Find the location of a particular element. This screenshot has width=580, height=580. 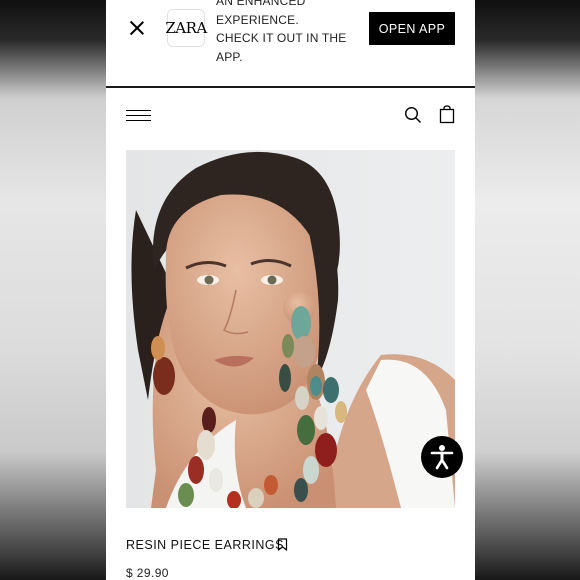

top-navigation is located at coordinates (290, 118).